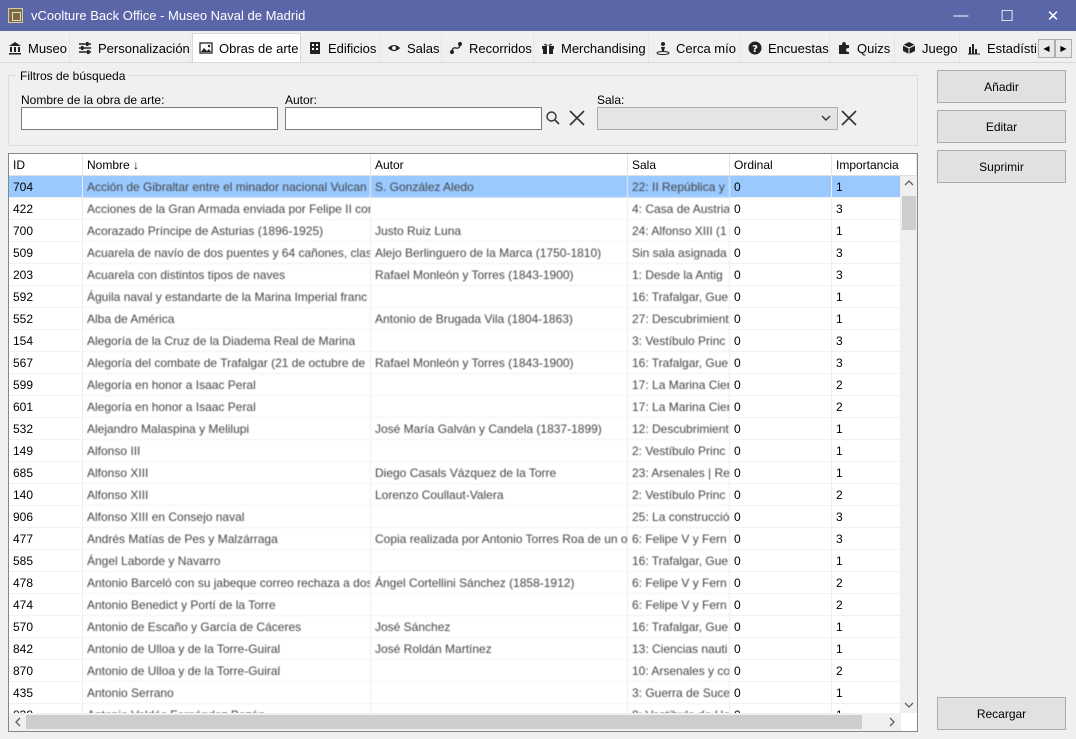 Image resolution: width=1076 pixels, height=739 pixels. What do you see at coordinates (1001, 713) in the screenshot?
I see `reload-button: Recargar` at bounding box center [1001, 713].